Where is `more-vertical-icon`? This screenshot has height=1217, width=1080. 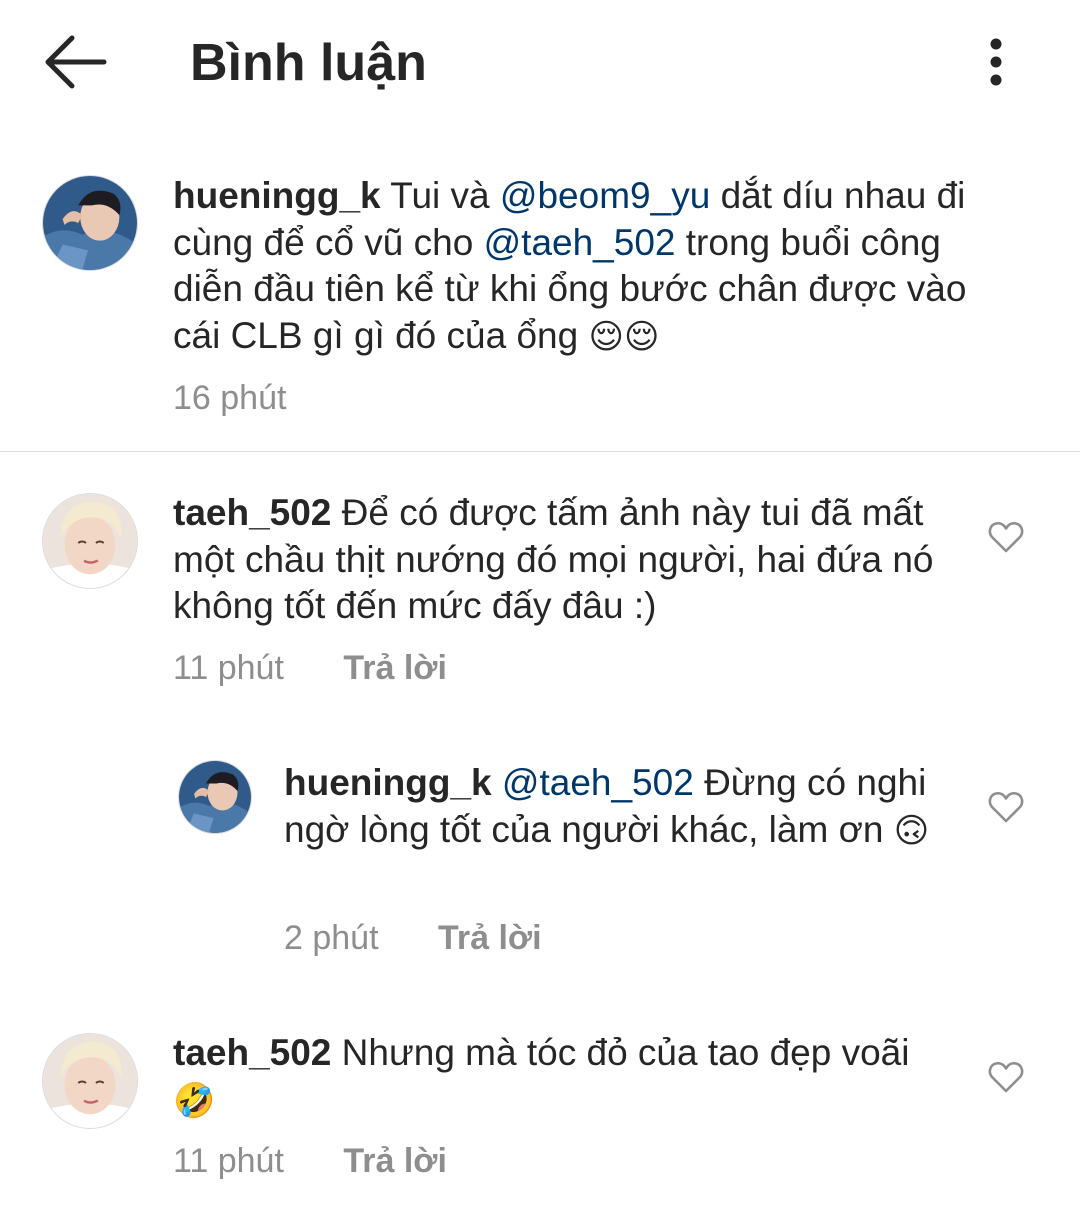 more-vertical-icon is located at coordinates (996, 62).